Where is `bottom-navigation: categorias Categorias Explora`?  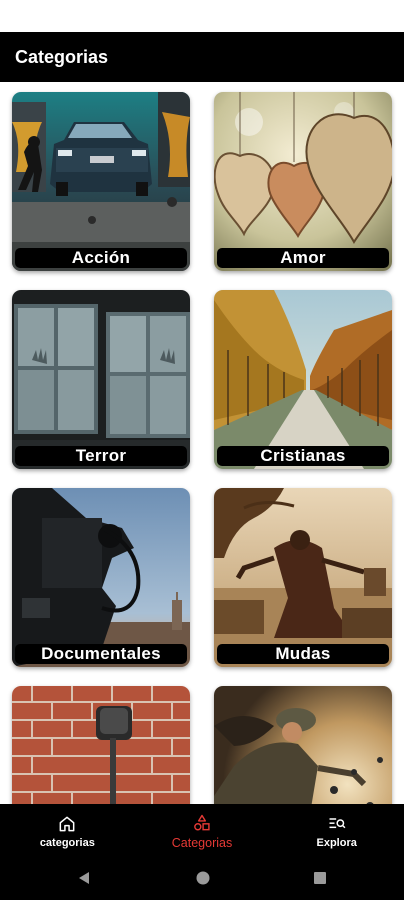
bottom-navigation: categorias Categorias Explora is located at coordinates (202, 831).